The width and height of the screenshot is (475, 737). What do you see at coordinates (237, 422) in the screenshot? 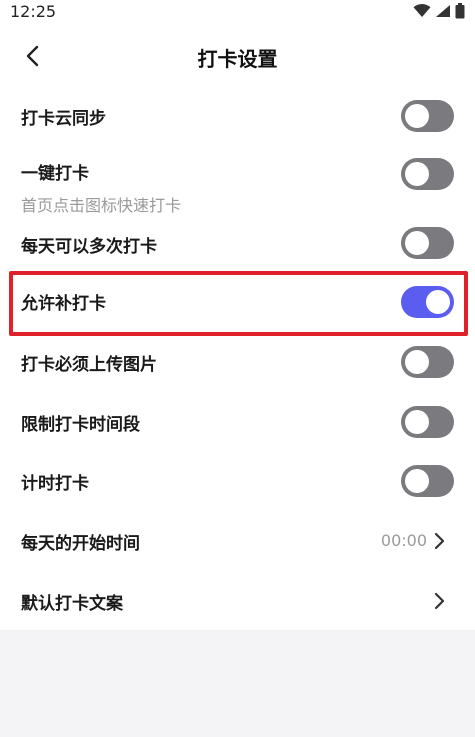
I see `setting-row-limit-time: 限制打卡时间段` at bounding box center [237, 422].